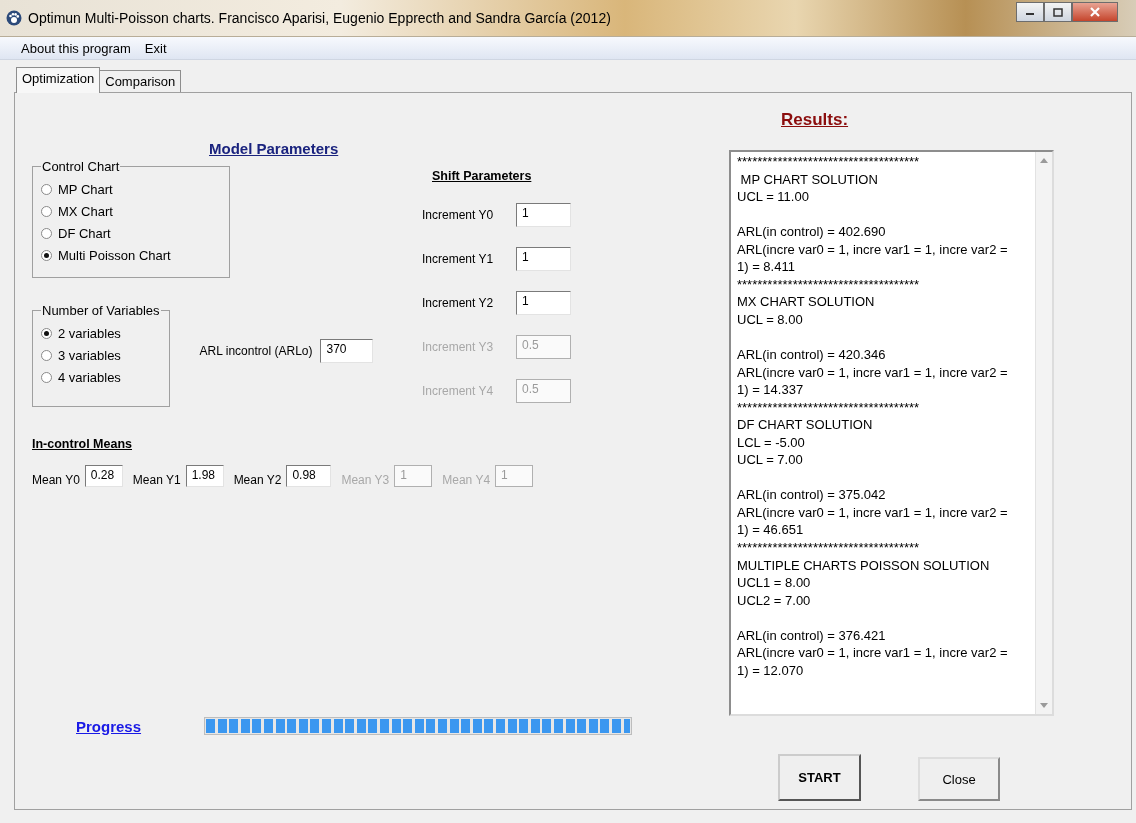 This screenshot has height=823, width=1136. Describe the element at coordinates (959, 779) in the screenshot. I see `close-button: Close` at that location.